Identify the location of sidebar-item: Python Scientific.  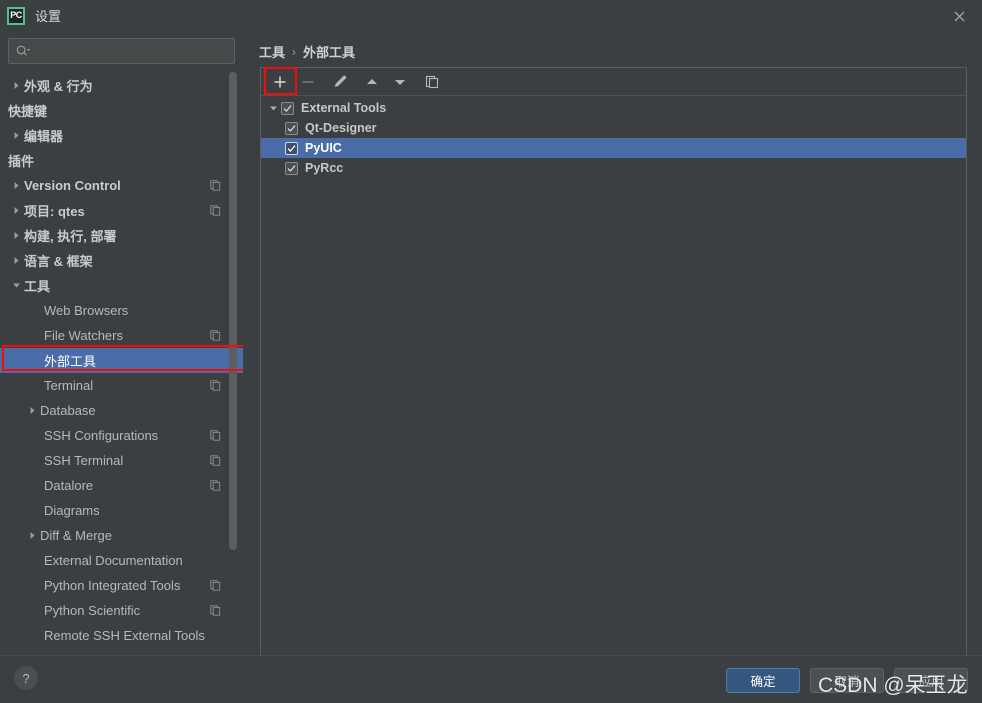
(121, 610).